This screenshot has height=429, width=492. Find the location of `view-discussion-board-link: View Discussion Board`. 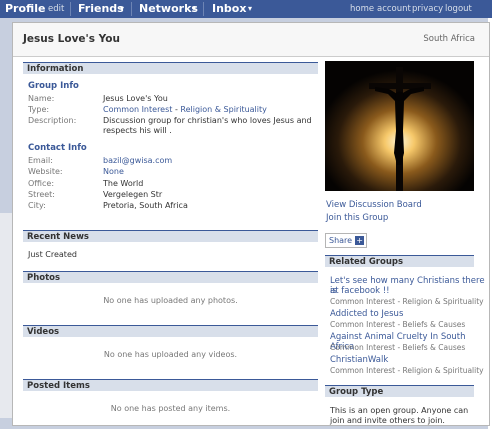

view-discussion-board-link: View Discussion Board is located at coordinates (374, 205).